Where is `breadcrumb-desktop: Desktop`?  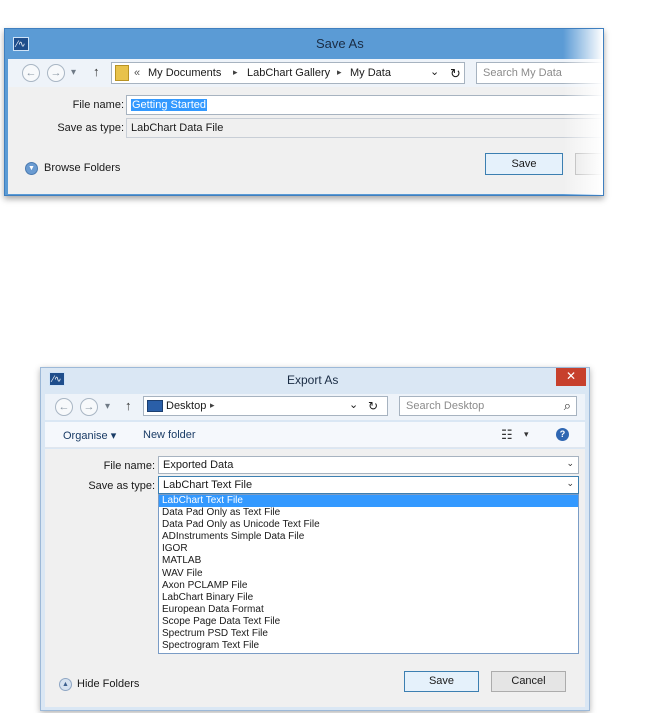 breadcrumb-desktop: Desktop is located at coordinates (186, 406).